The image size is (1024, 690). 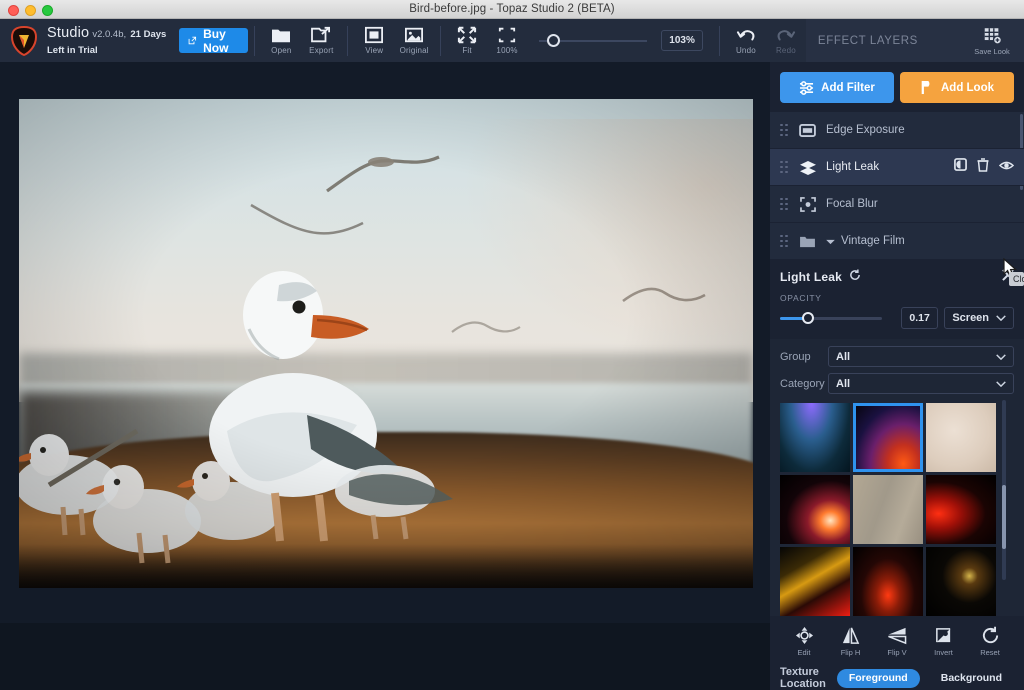 I want to click on export-button: Export, so click(x=321, y=40).